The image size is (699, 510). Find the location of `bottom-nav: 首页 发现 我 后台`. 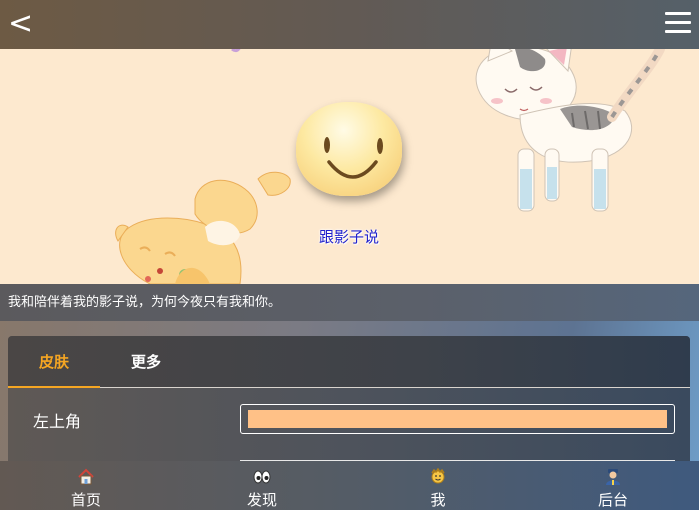

bottom-nav: 首页 发现 我 后台 is located at coordinates (349, 485).